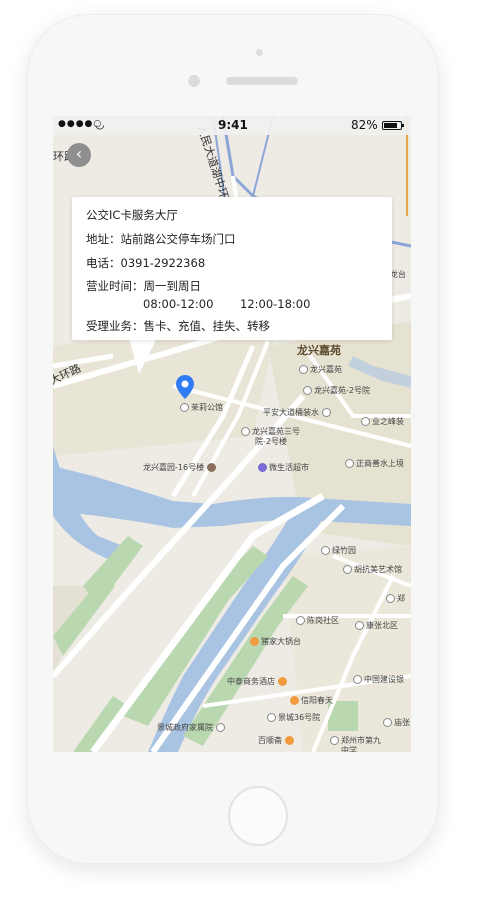  I want to click on map-poi-label: 平安大道桶装水, so click(291, 412).